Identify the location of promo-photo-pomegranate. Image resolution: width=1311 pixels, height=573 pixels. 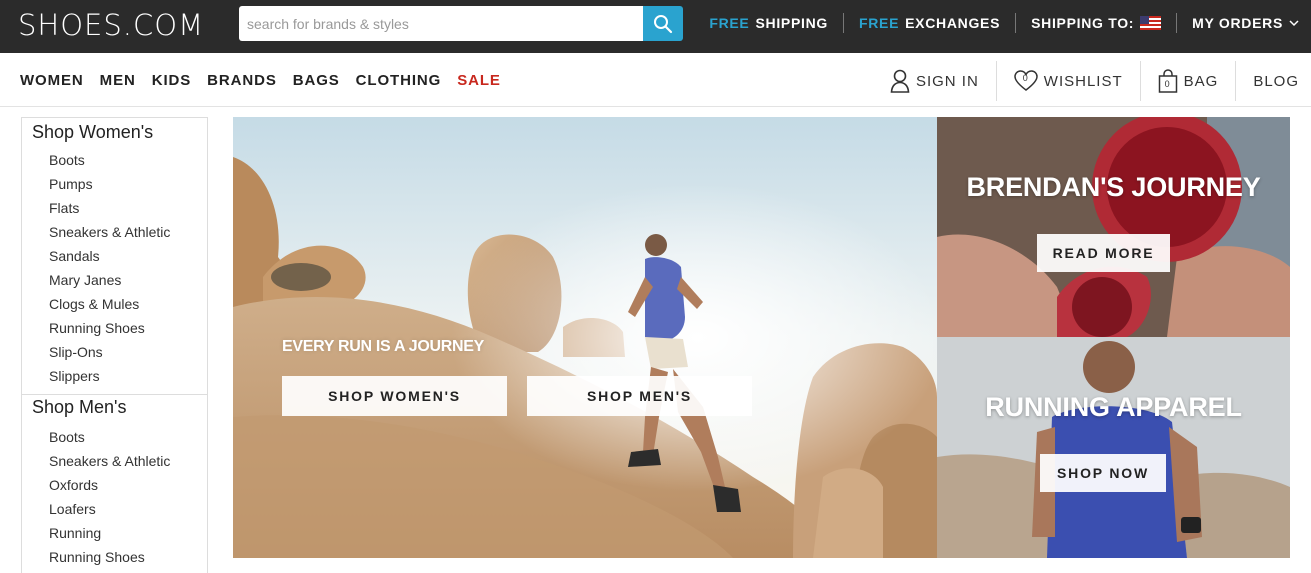
(1113, 227).